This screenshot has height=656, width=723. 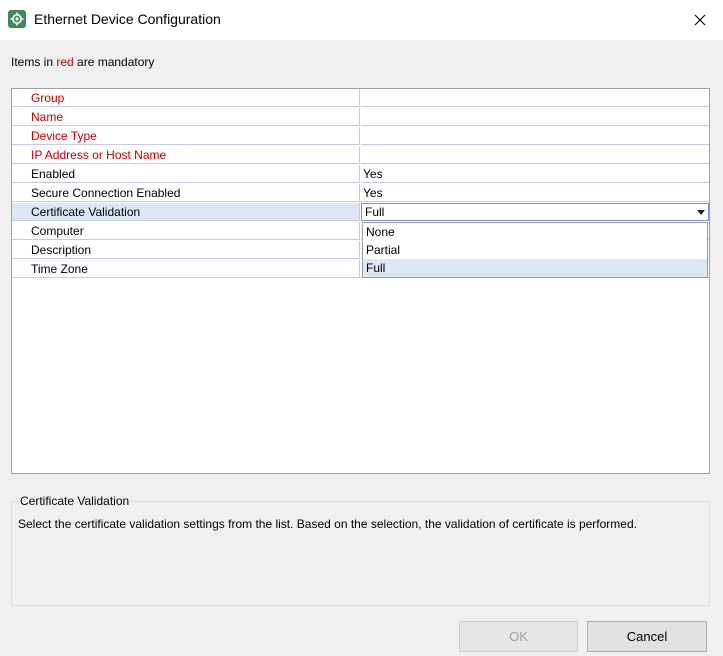 I want to click on gear-icon, so click(x=17, y=19).